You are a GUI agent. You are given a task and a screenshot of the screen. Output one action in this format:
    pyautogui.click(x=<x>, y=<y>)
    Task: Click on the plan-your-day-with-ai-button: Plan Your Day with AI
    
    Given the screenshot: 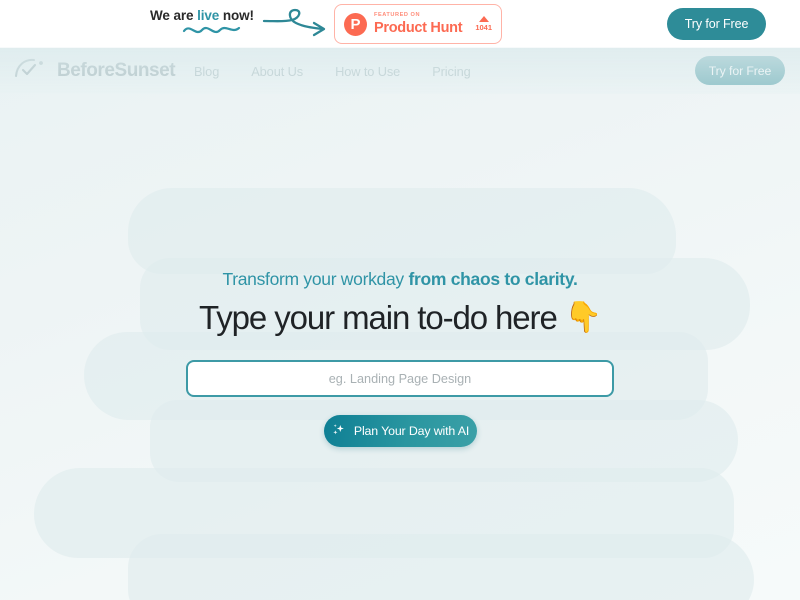 What is the action you would take?
    pyautogui.click(x=400, y=431)
    